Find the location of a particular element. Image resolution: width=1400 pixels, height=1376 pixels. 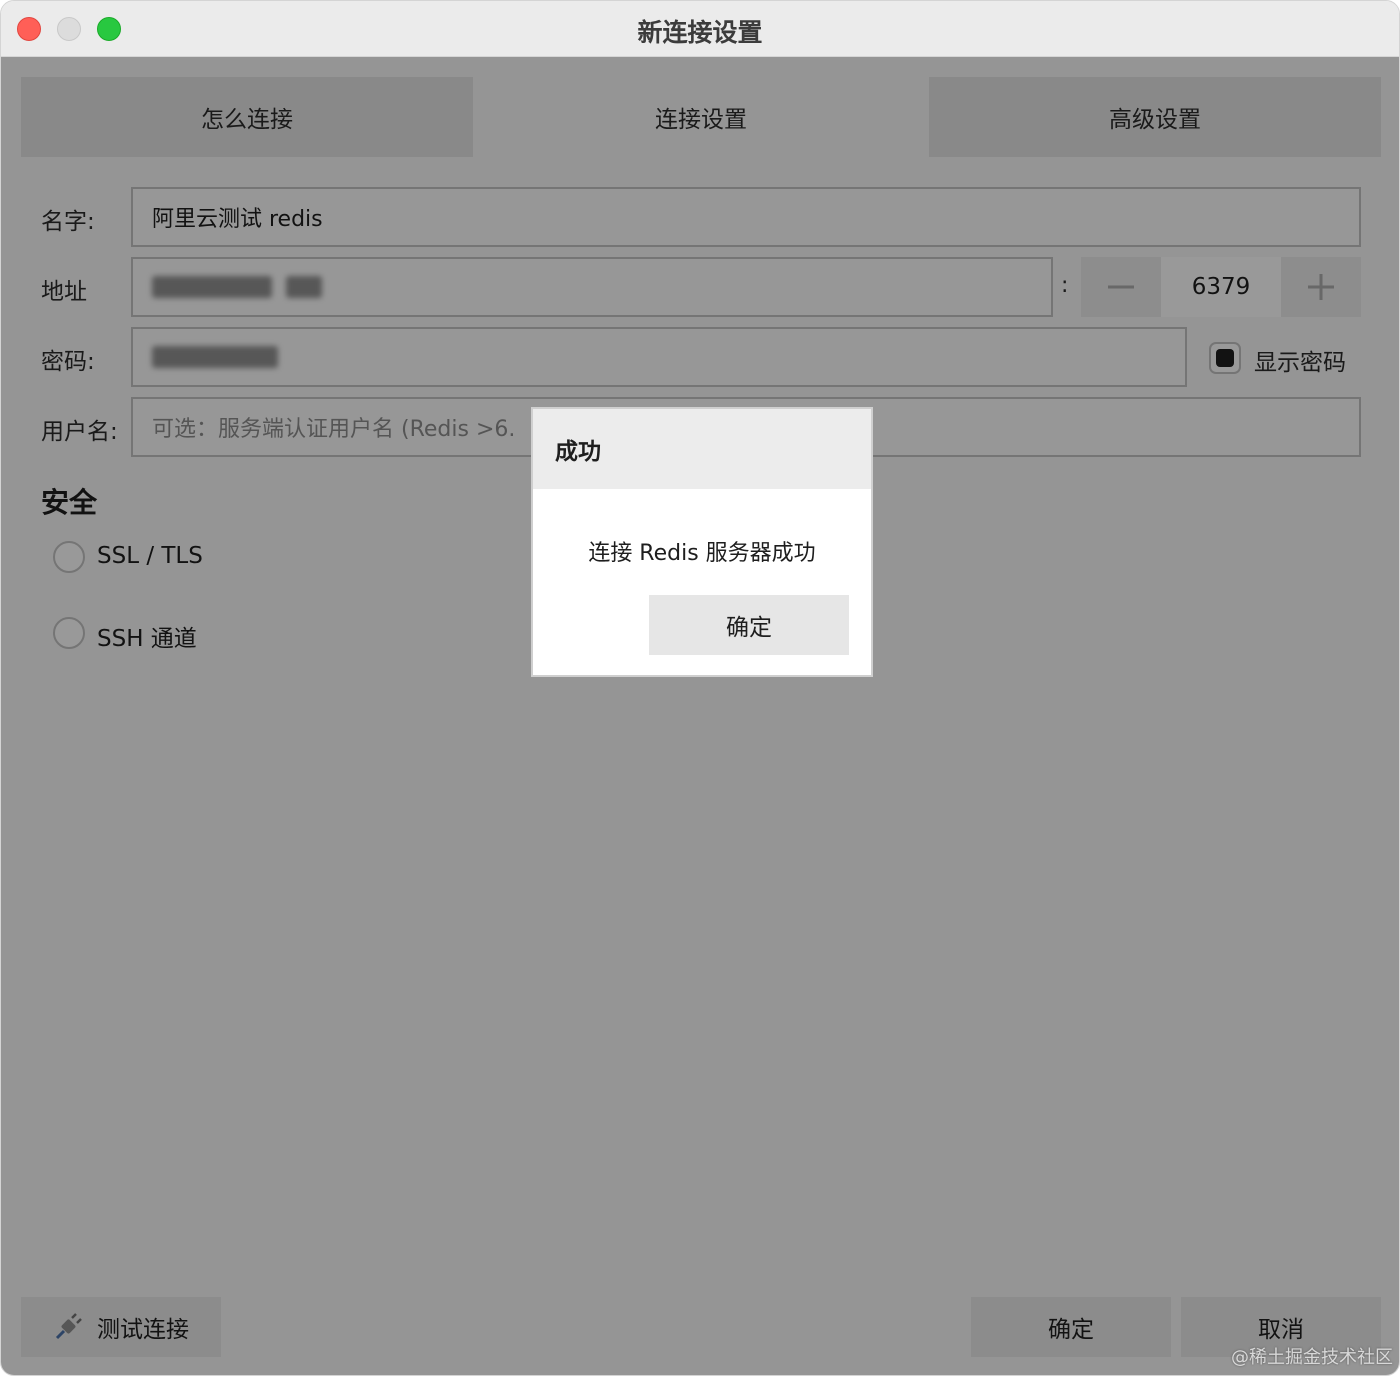

success-dialog: 成功 连接 Redis 服务器成功 确定 is located at coordinates (702, 542).